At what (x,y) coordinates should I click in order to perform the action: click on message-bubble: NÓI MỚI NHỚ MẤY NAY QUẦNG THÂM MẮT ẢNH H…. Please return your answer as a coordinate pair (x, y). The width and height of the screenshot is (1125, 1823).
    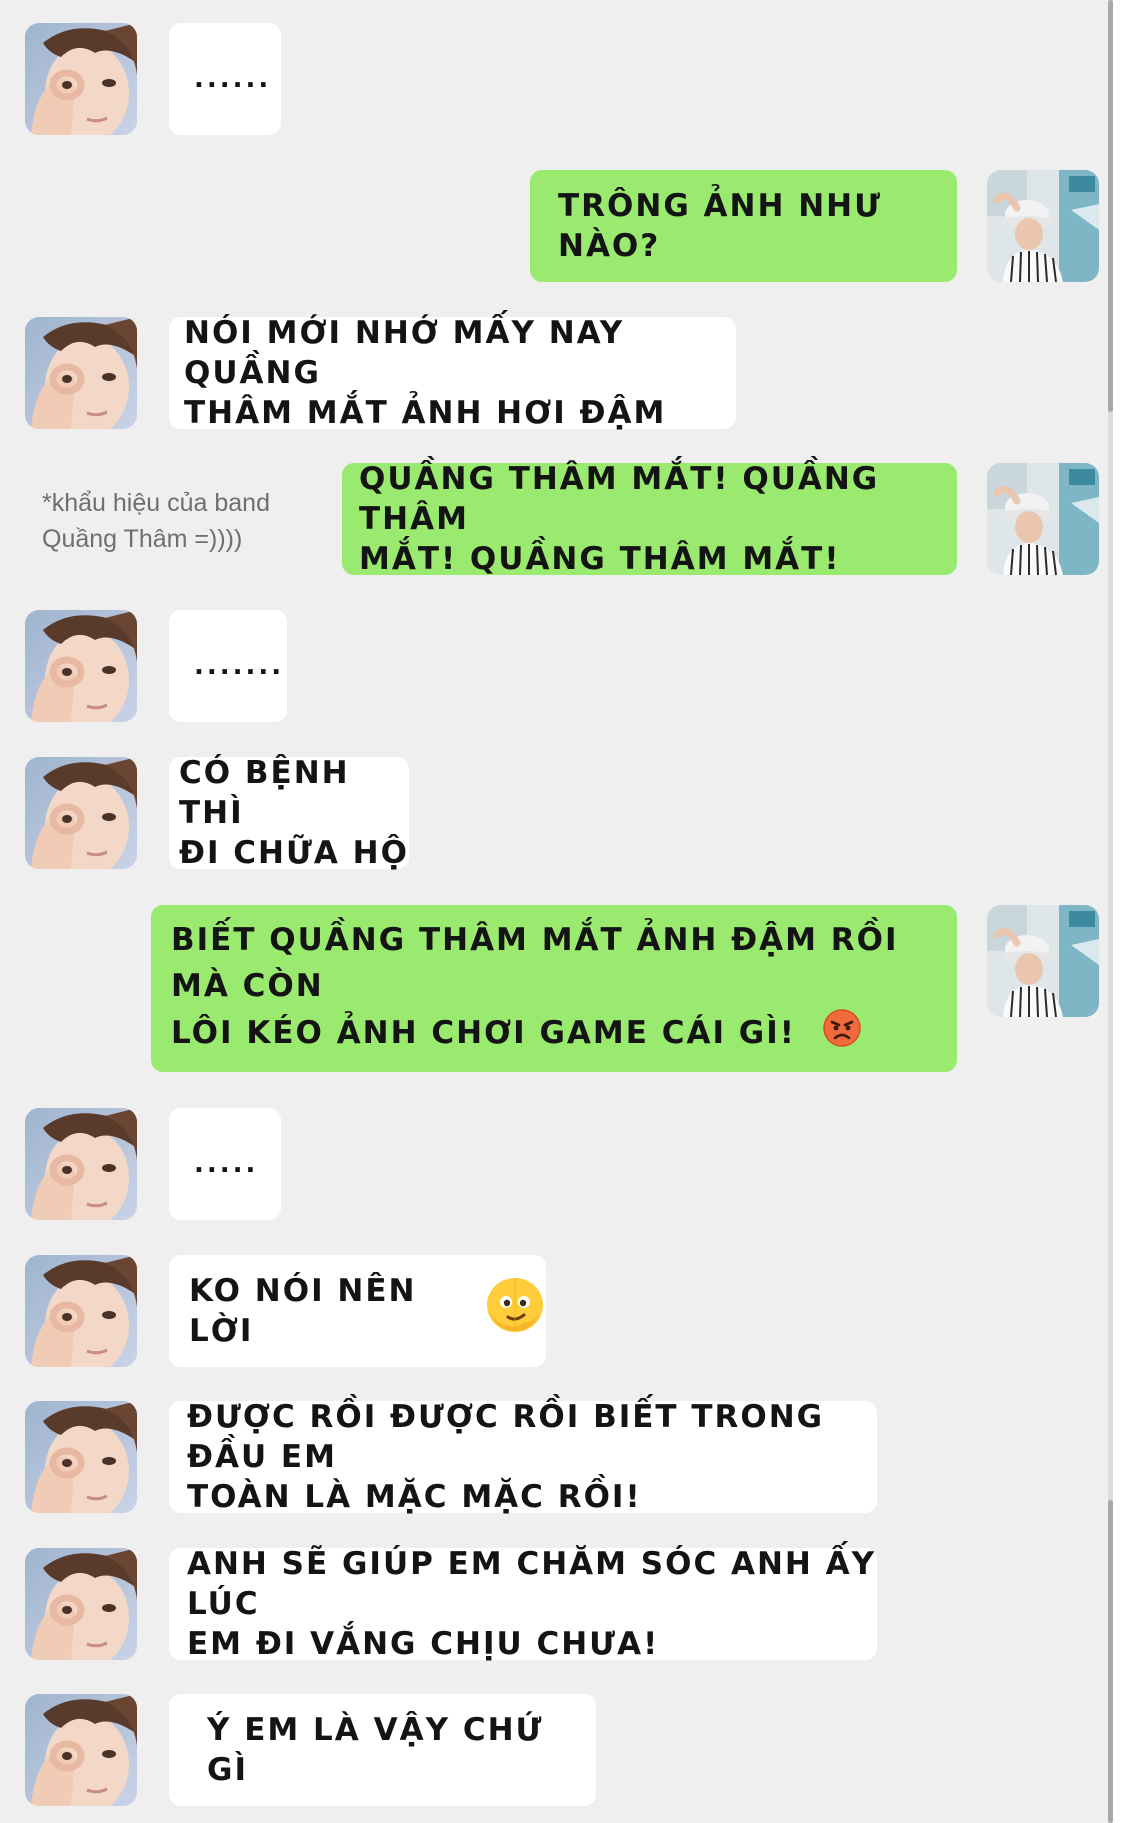
    Looking at the image, I should click on (452, 373).